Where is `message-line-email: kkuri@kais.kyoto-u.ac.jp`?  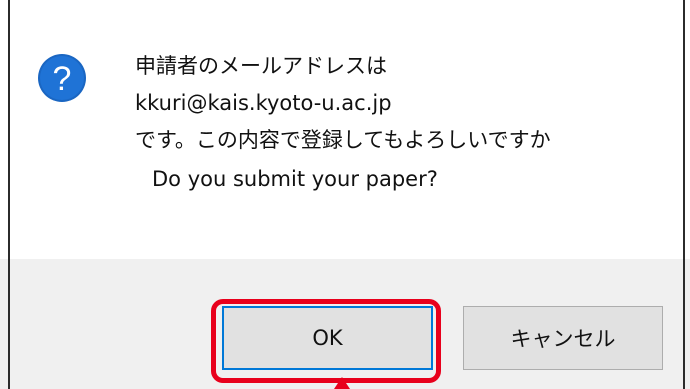 message-line-email: kkuri@kais.kyoto-u.ac.jp is located at coordinates (263, 103).